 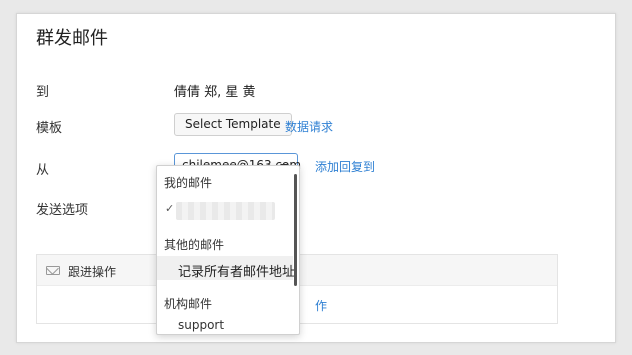 What do you see at coordinates (309, 126) in the screenshot?
I see `data-request-link: 数据请求` at bounding box center [309, 126].